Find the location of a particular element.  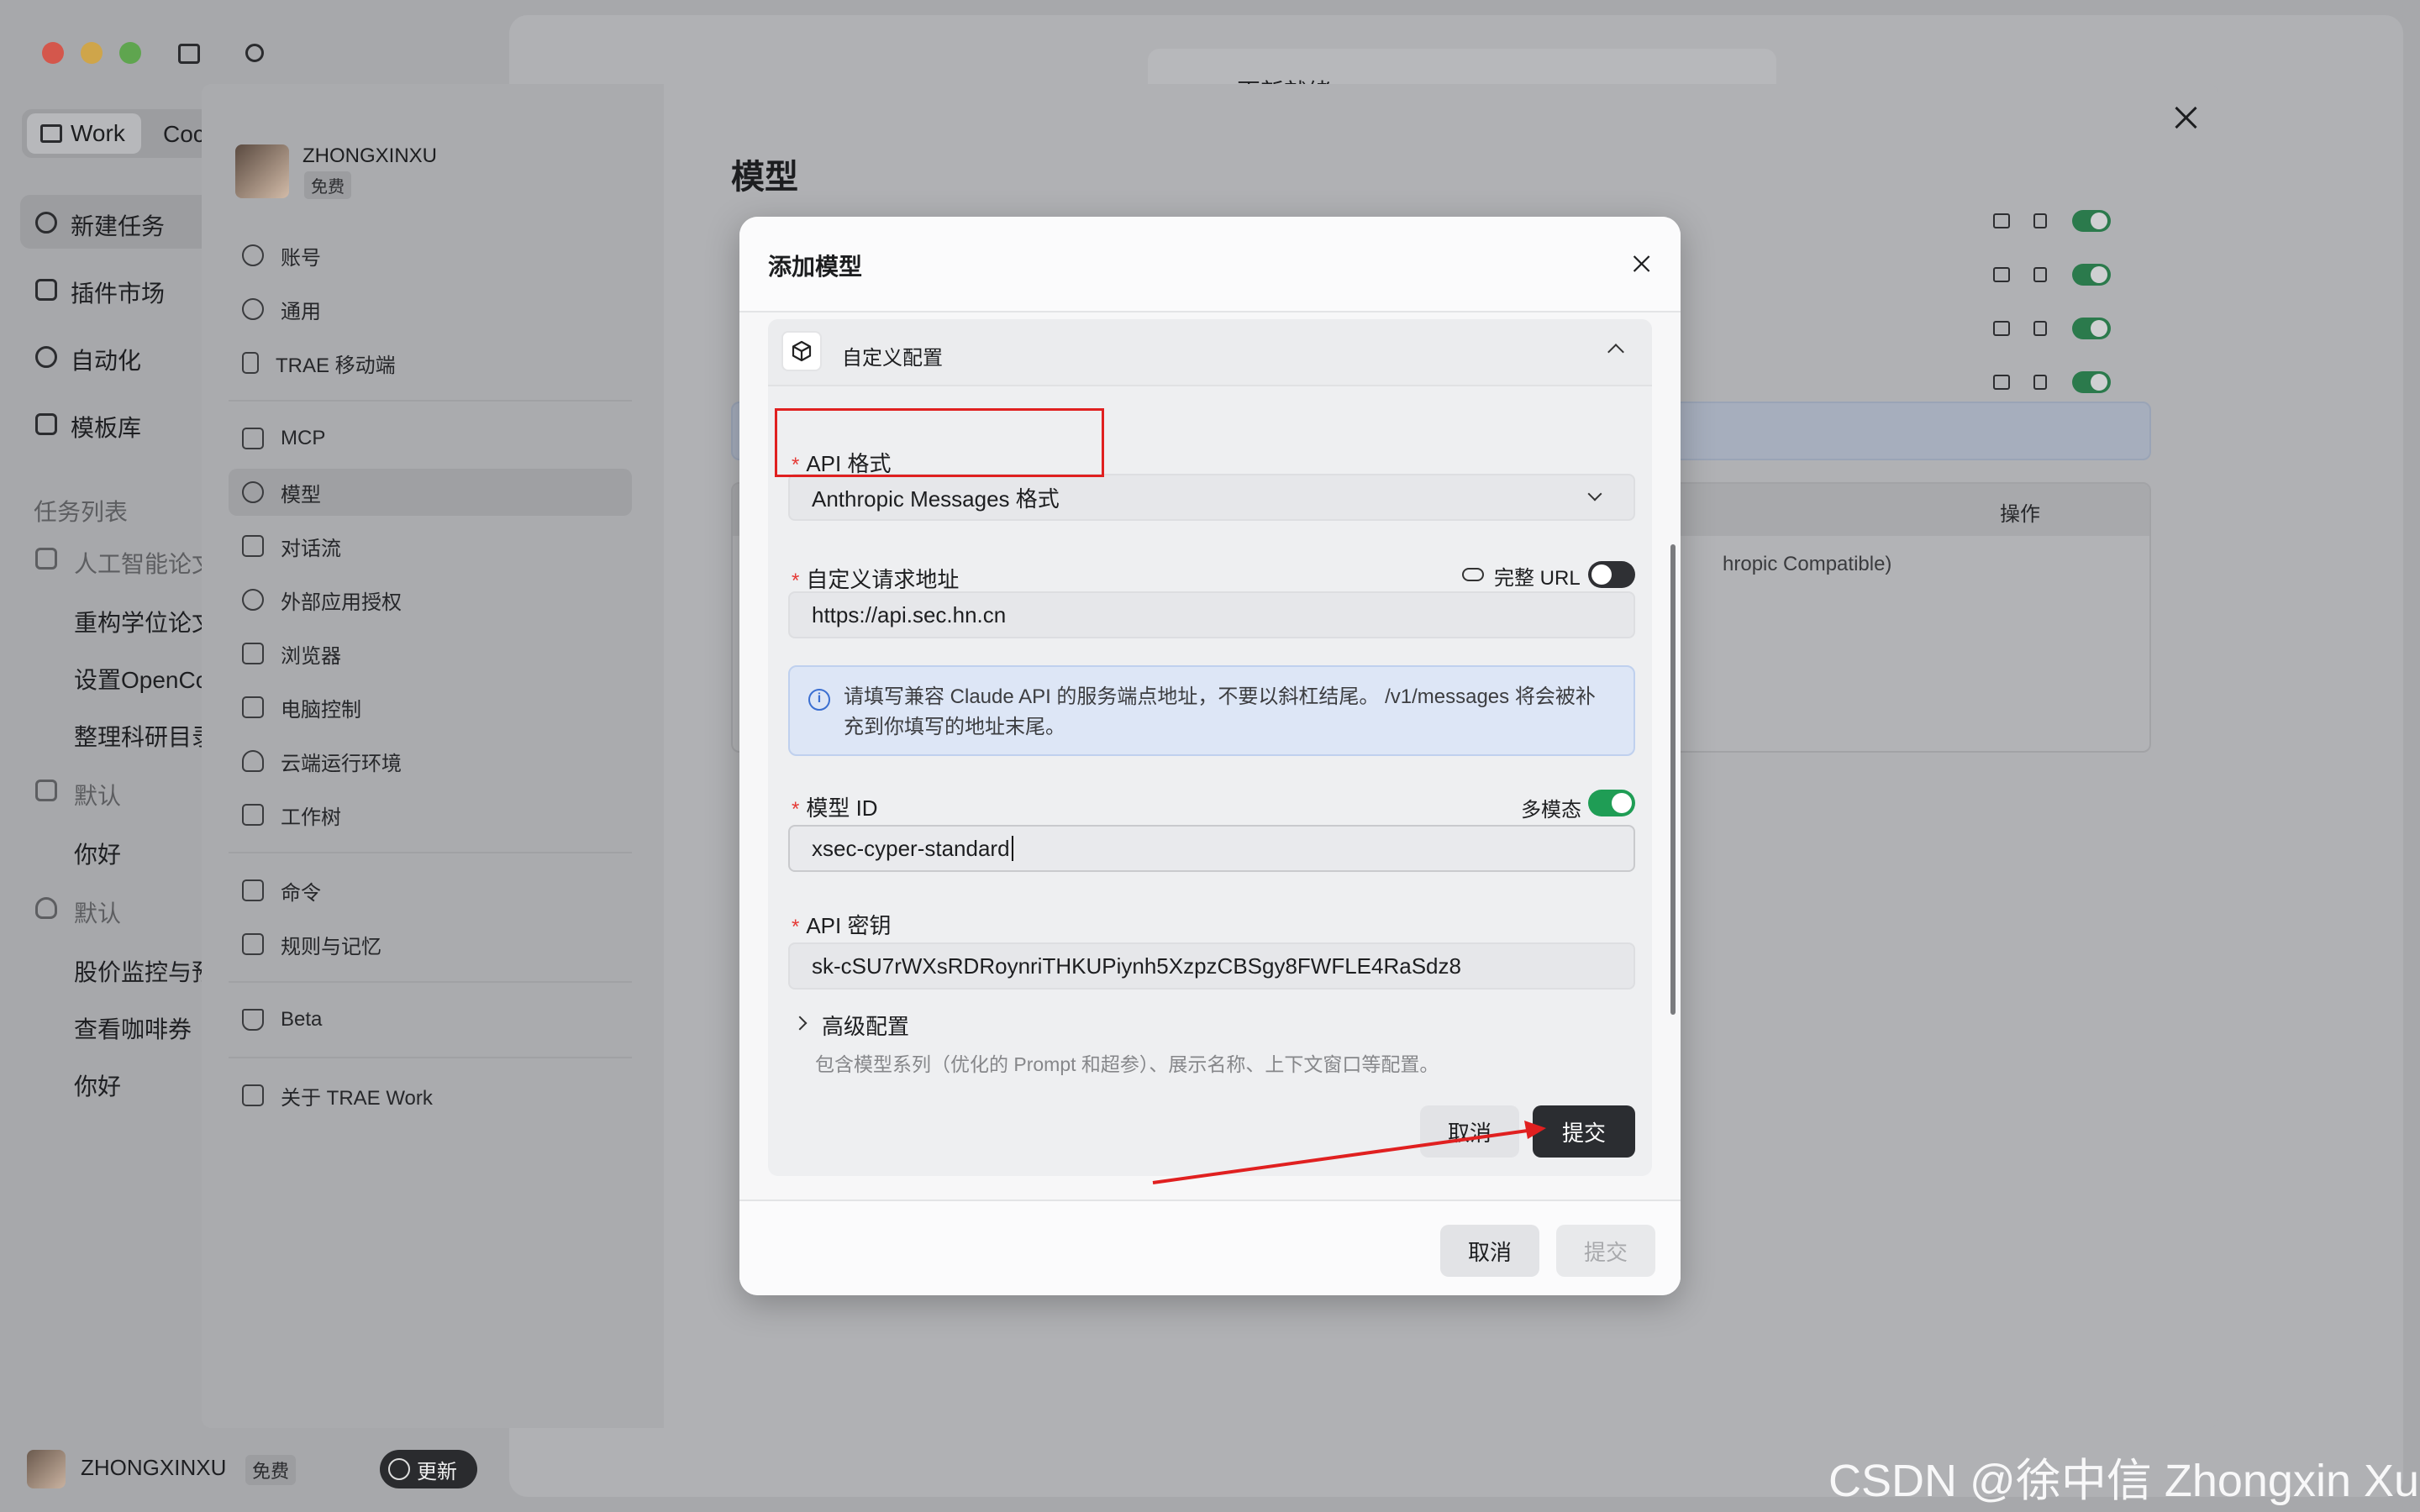

annotation-arrow is located at coordinates (1349, 1152).